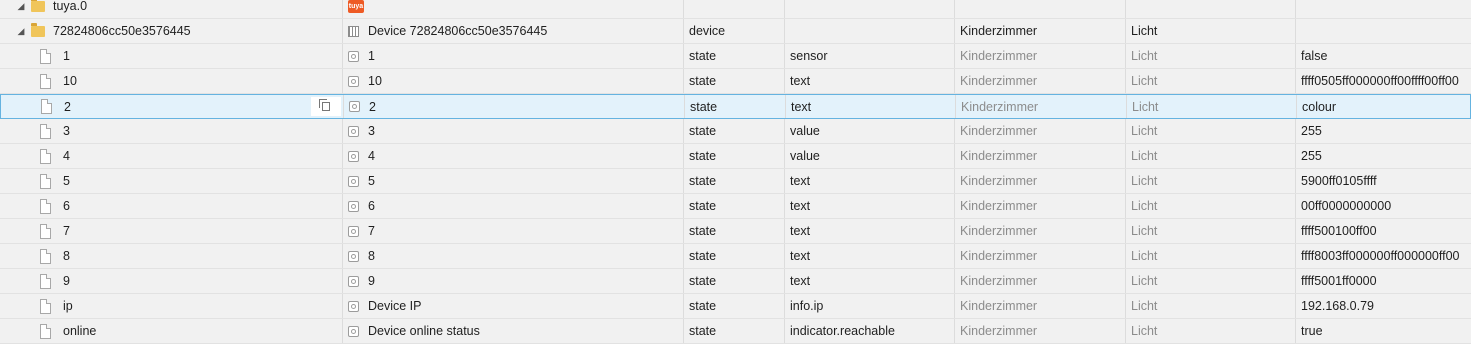 The image size is (1471, 348). I want to click on object-id: 8, so click(66, 256).